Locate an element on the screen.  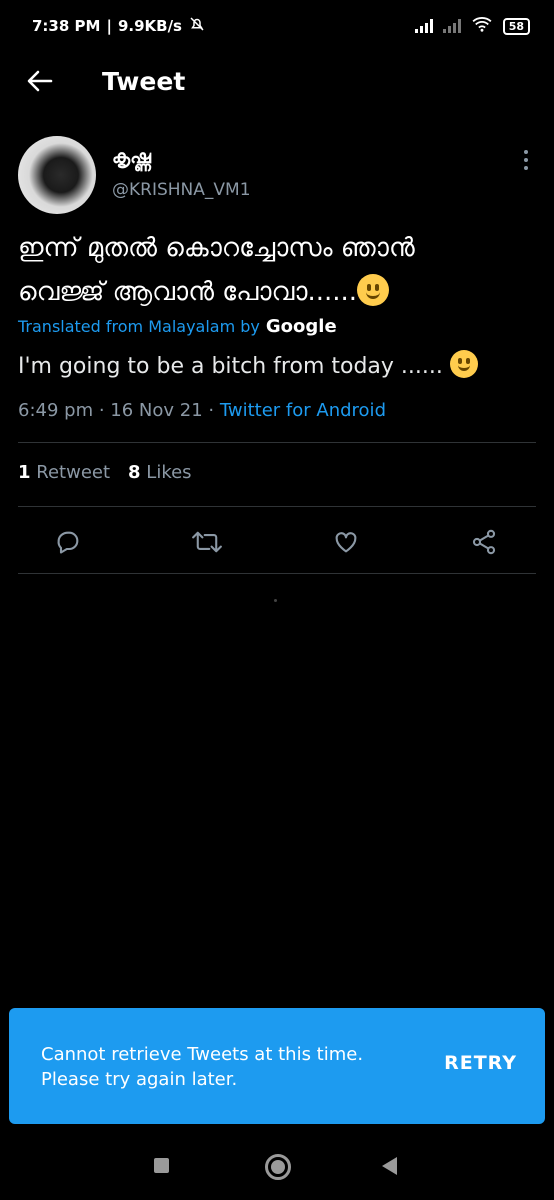
reply-icon is located at coordinates (68, 542).